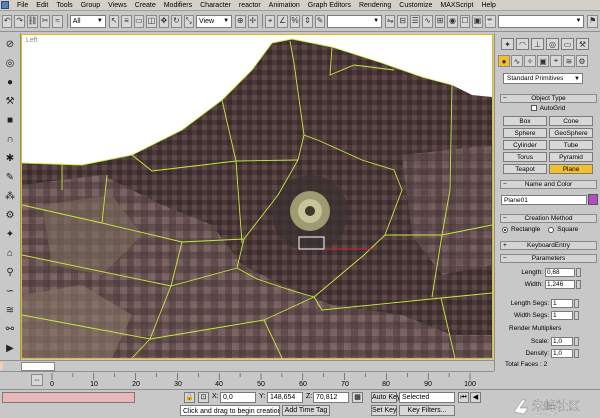 This screenshot has width=600, height=418. I want to click on length-field: 0,68, so click(560, 272).